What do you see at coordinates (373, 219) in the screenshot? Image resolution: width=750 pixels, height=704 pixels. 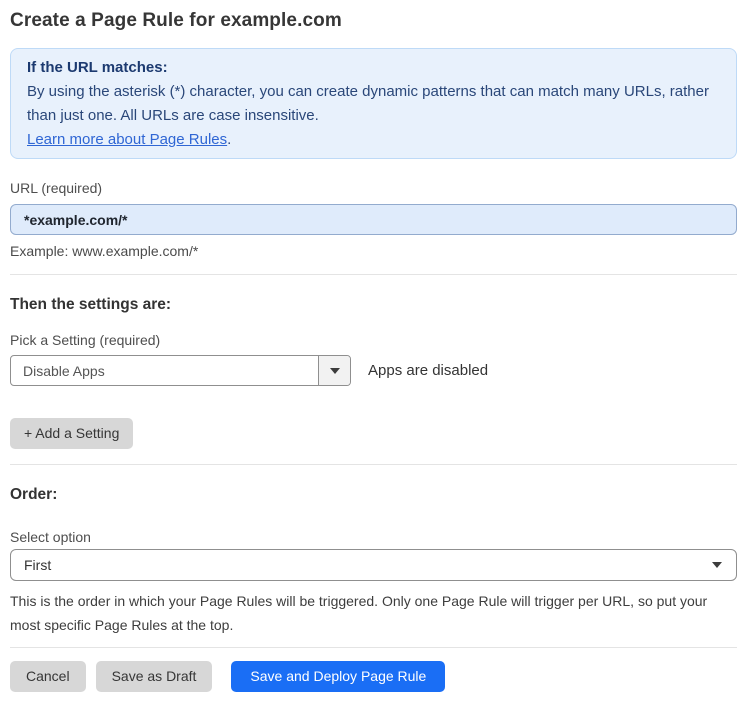 I see `url-input` at bounding box center [373, 219].